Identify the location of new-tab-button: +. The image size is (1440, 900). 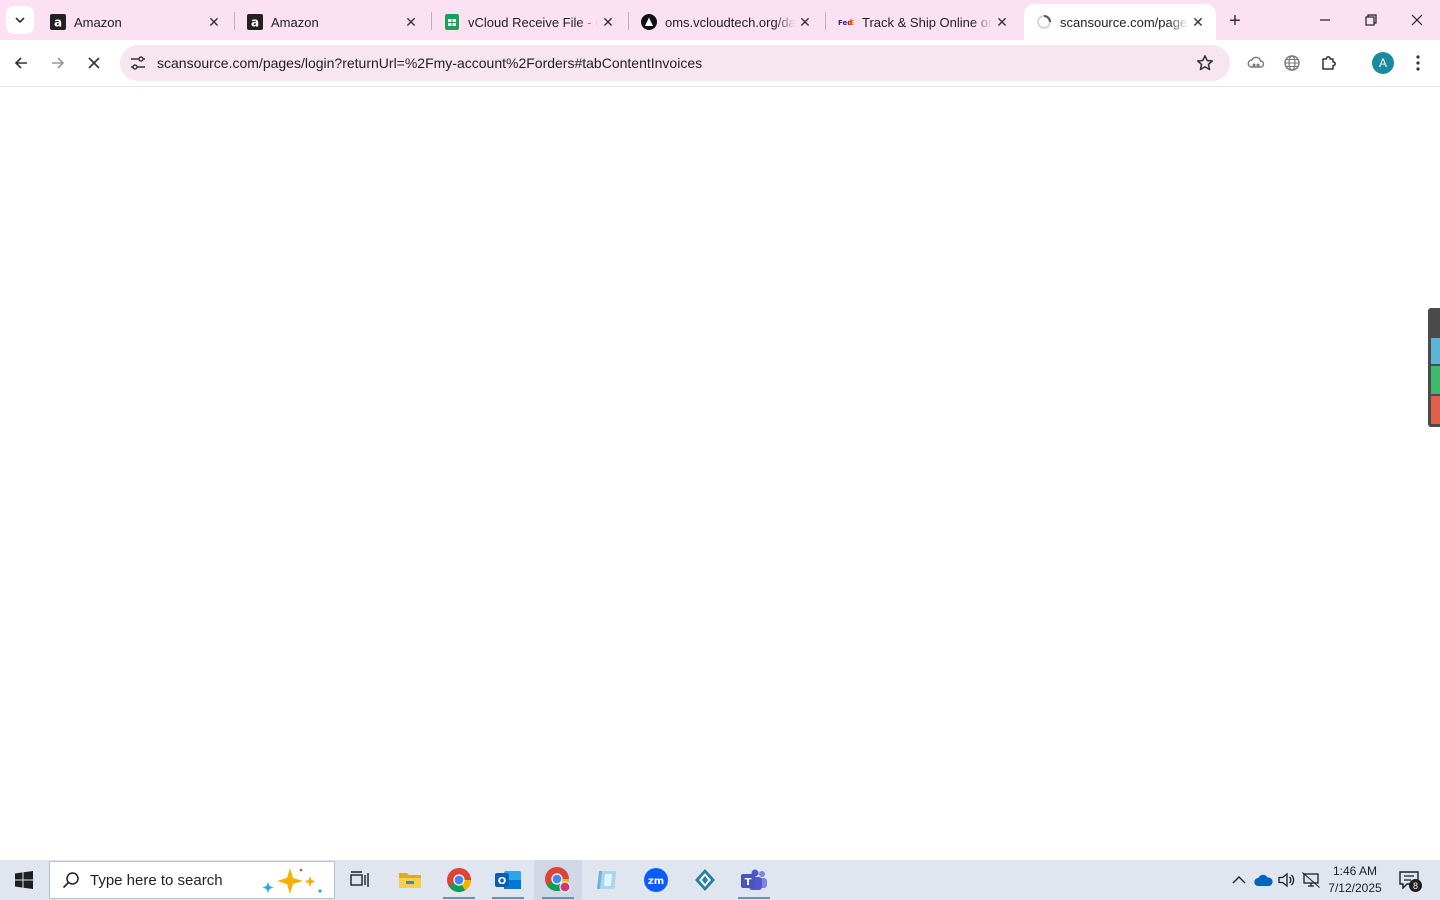
(1235, 21).